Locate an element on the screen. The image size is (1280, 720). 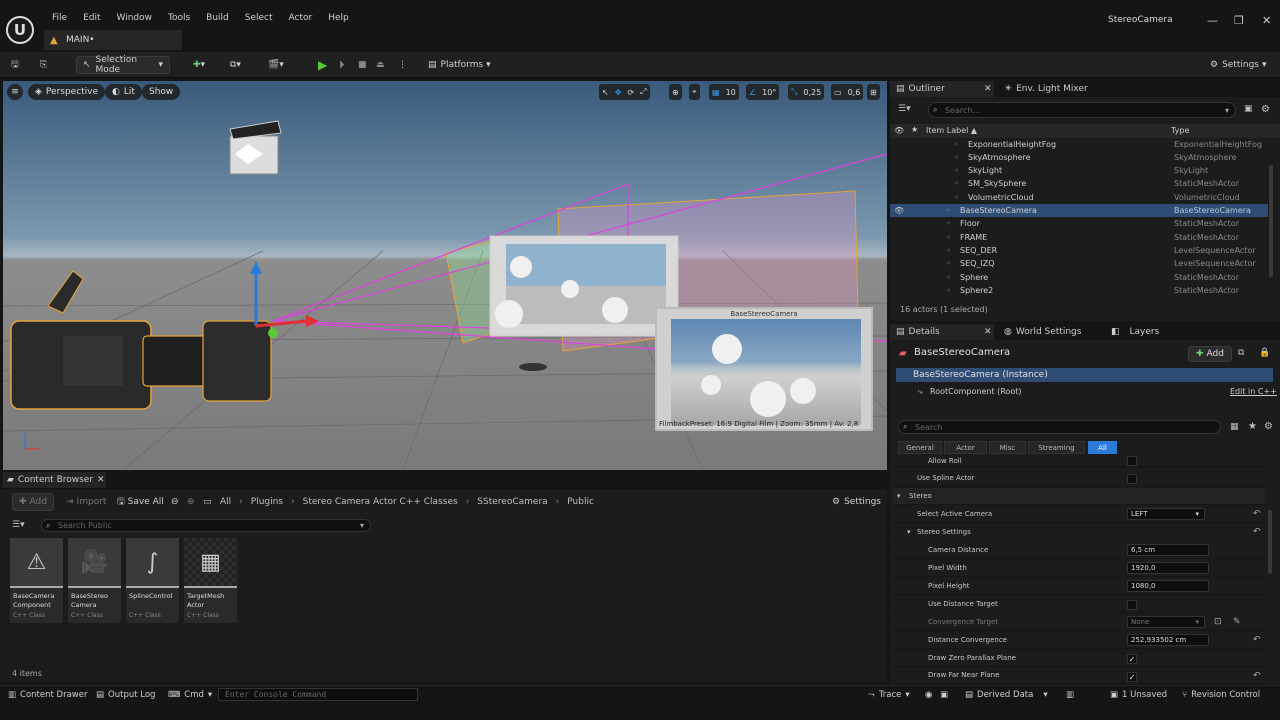
menu-tools: Tools is located at coordinates (179, 18).